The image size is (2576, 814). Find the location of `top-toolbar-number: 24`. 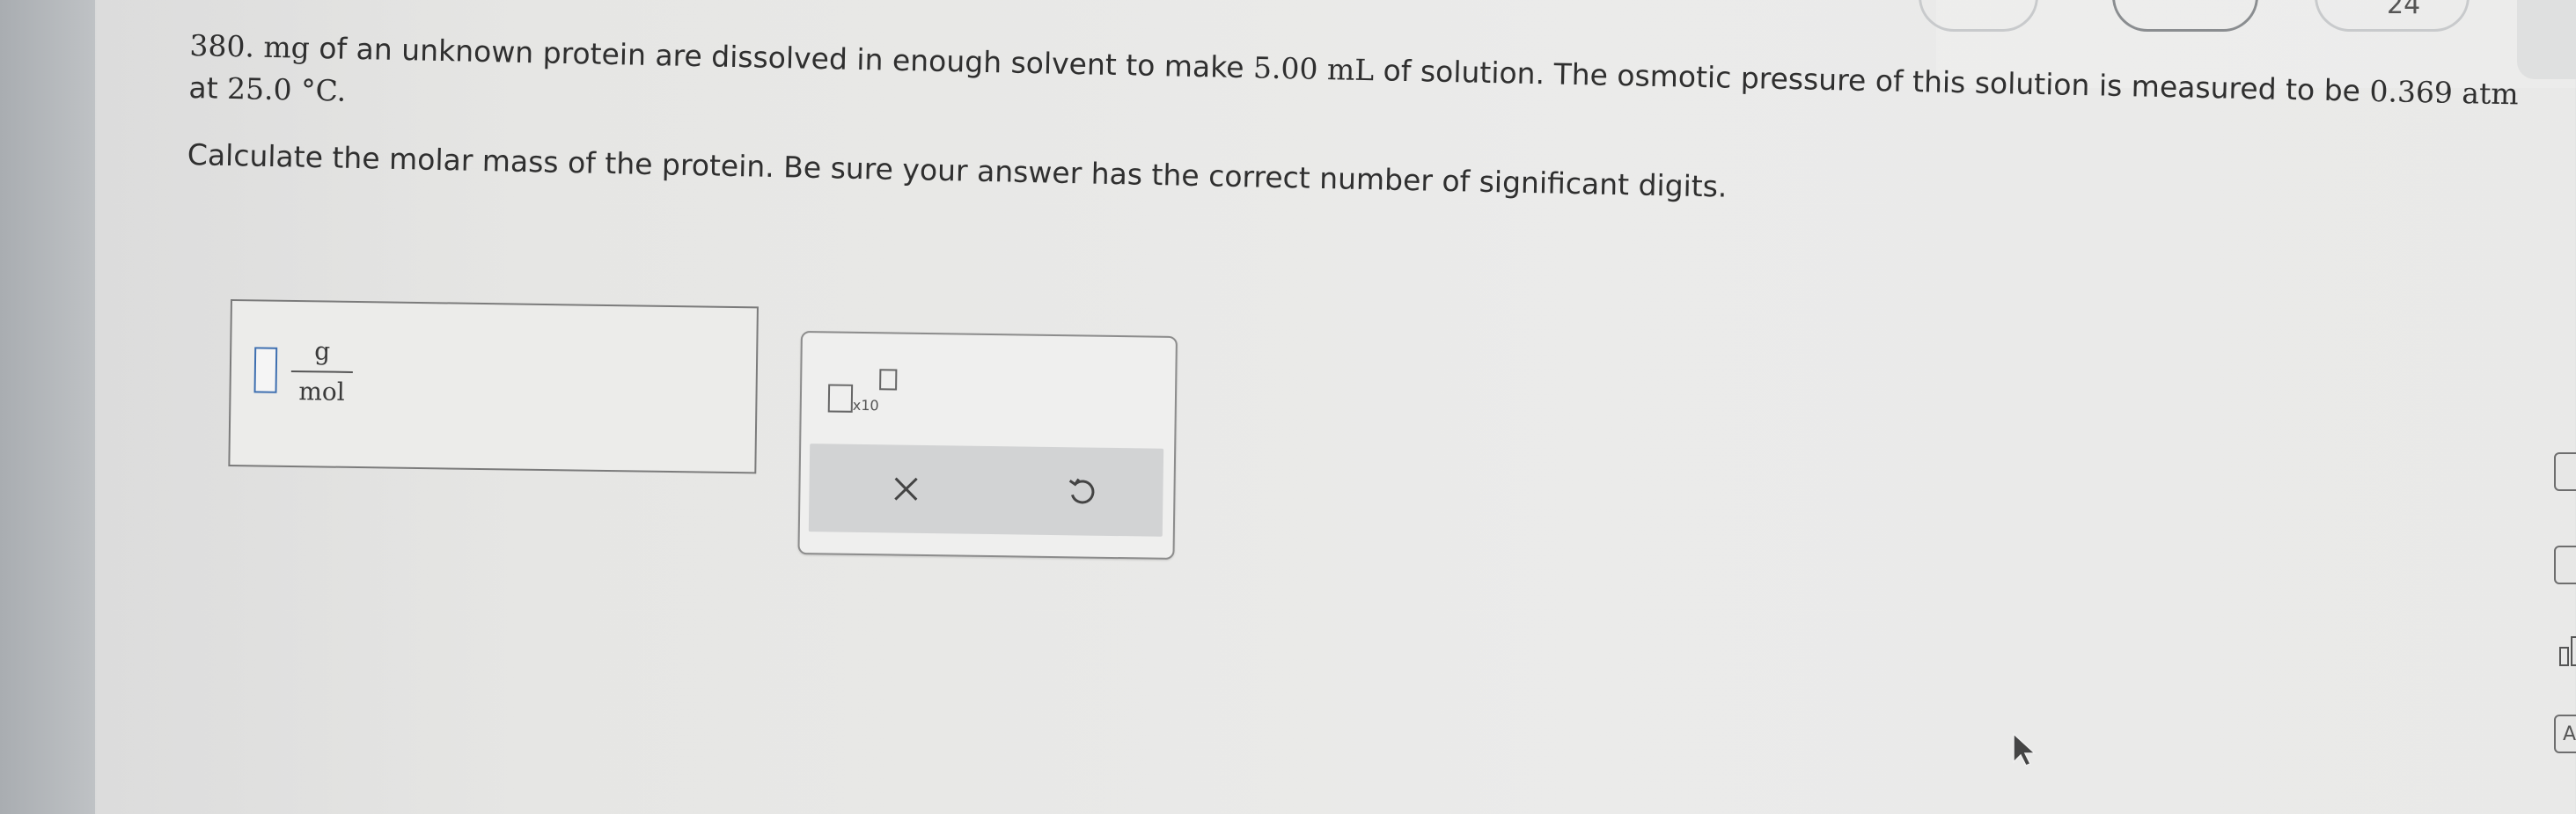

top-toolbar-number: 24 is located at coordinates (2404, 10).